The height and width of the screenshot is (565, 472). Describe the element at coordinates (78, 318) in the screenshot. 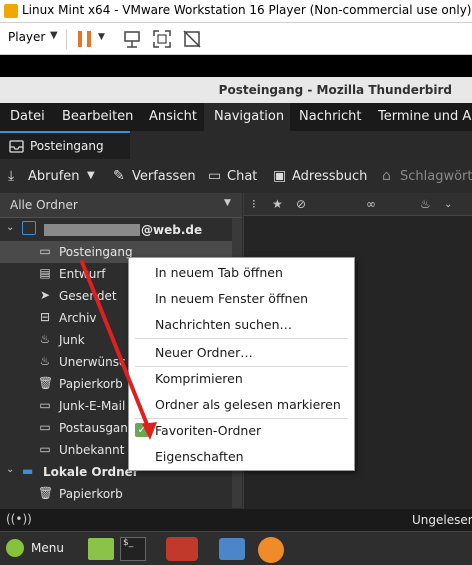

I see `folder-label: Archiv` at that location.